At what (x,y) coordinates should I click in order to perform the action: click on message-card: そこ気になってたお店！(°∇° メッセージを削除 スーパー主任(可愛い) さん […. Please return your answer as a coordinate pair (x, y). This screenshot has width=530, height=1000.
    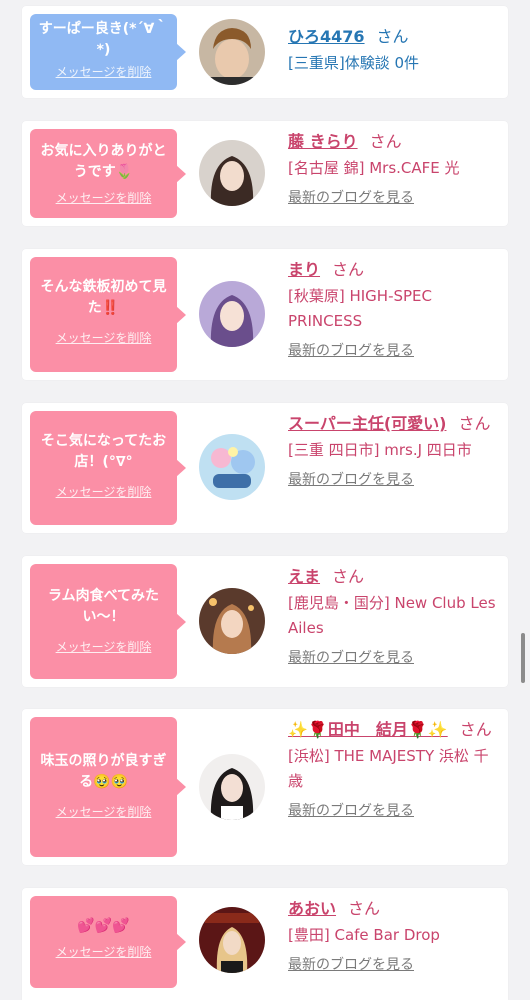
    Looking at the image, I should click on (265, 468).